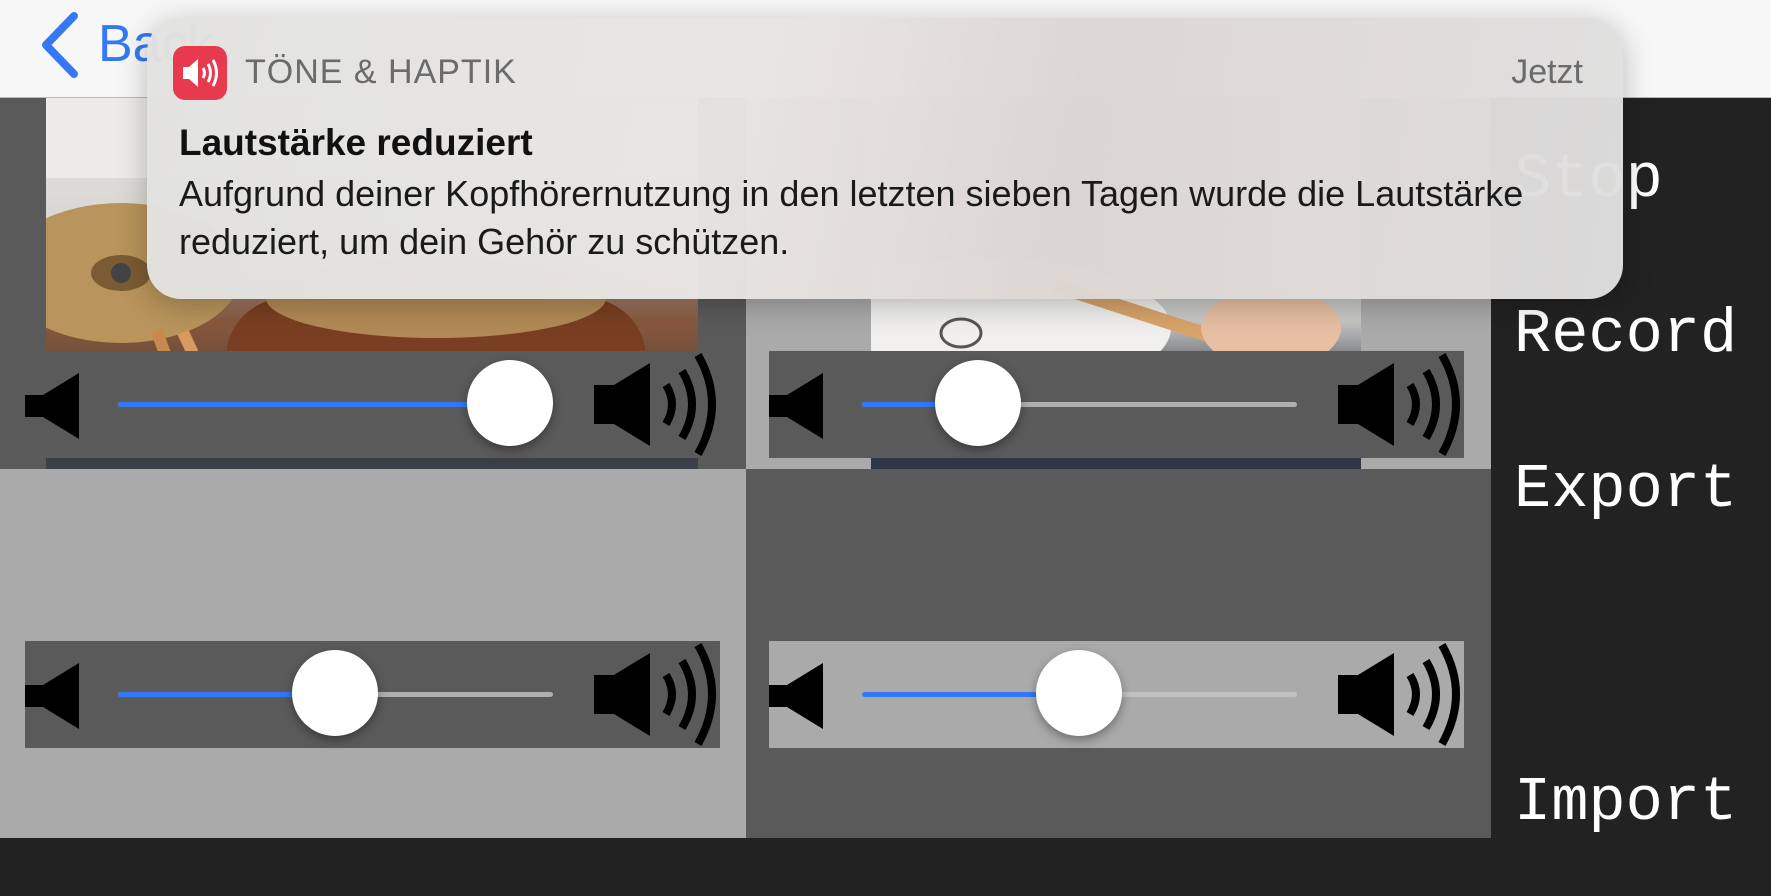 The image size is (1771, 896). What do you see at coordinates (200, 73) in the screenshot?
I see `speaker-wave-icon` at bounding box center [200, 73].